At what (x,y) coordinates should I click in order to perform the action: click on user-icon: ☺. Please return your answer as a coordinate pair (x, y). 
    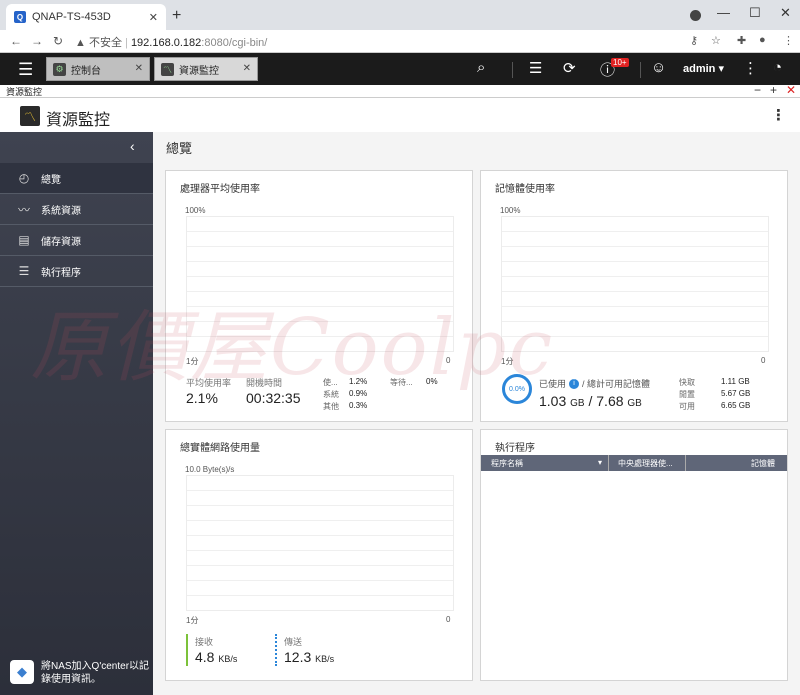
    Looking at the image, I should click on (658, 67).